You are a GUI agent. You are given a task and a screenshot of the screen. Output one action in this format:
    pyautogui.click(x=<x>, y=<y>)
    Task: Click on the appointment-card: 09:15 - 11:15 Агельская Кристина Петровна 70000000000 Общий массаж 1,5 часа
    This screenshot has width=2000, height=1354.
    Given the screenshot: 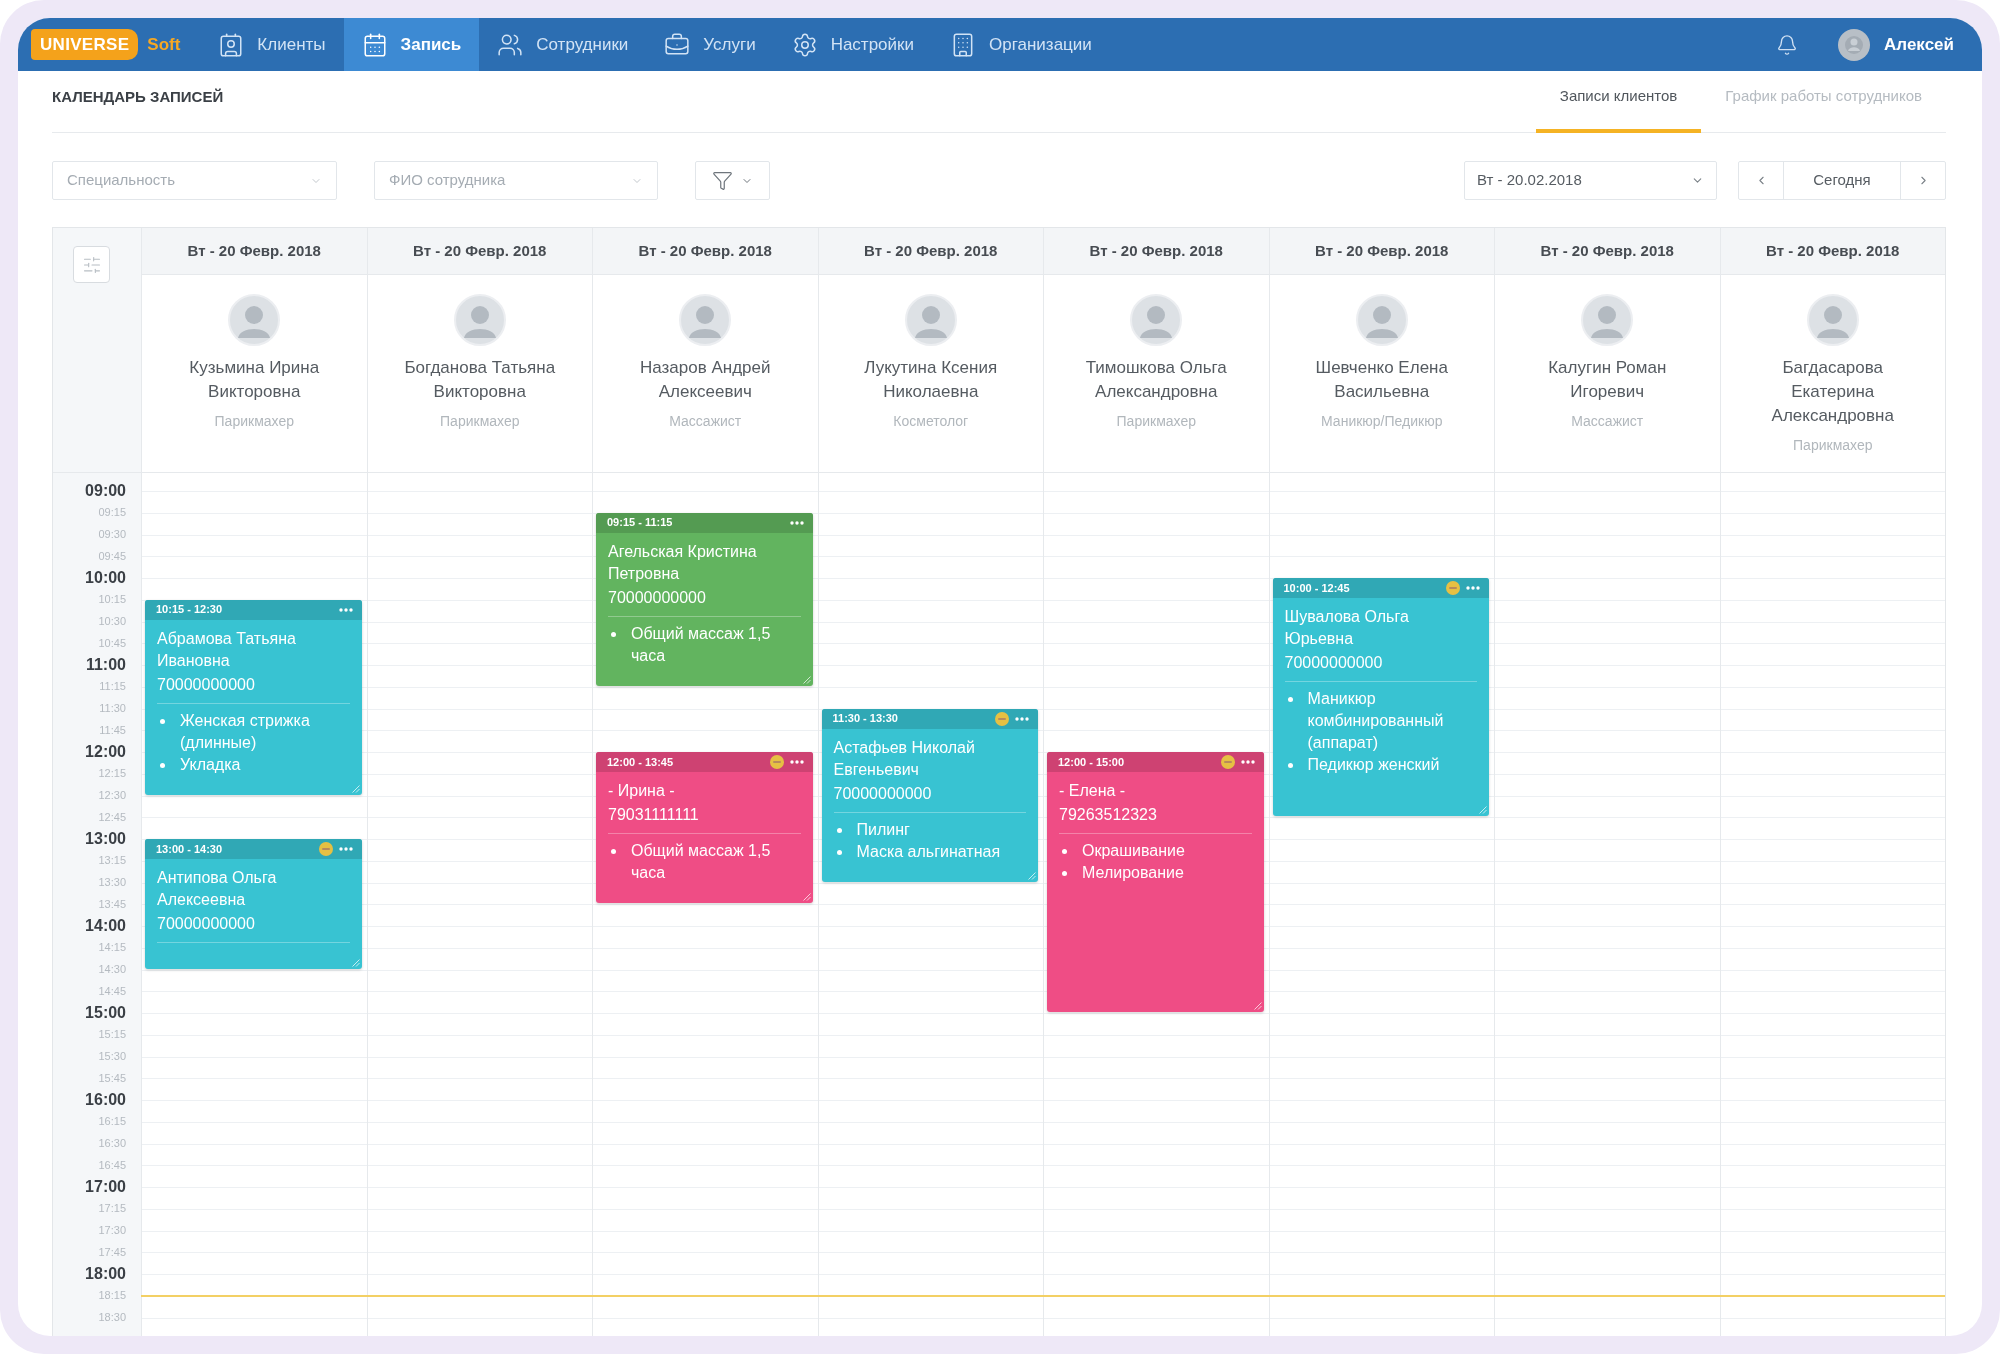 What is the action you would take?
    pyautogui.click(x=704, y=599)
    